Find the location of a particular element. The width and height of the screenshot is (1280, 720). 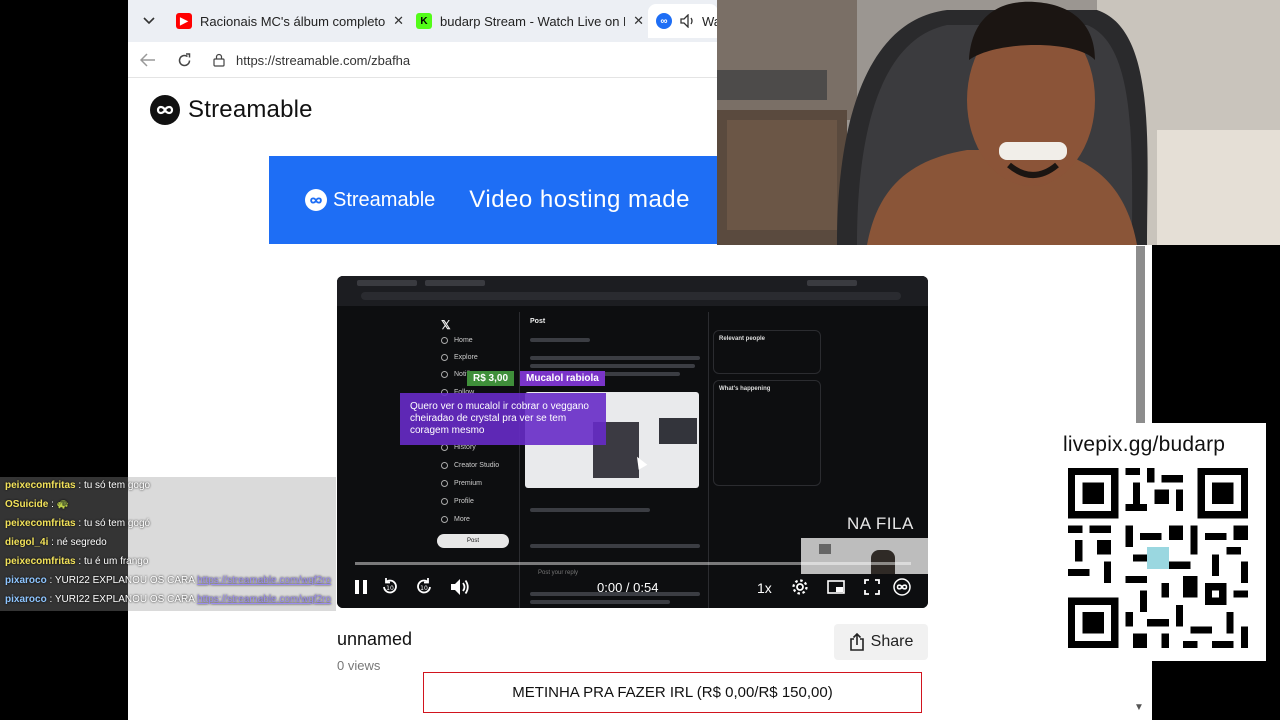

fullscreen-button is located at coordinates (872, 587).